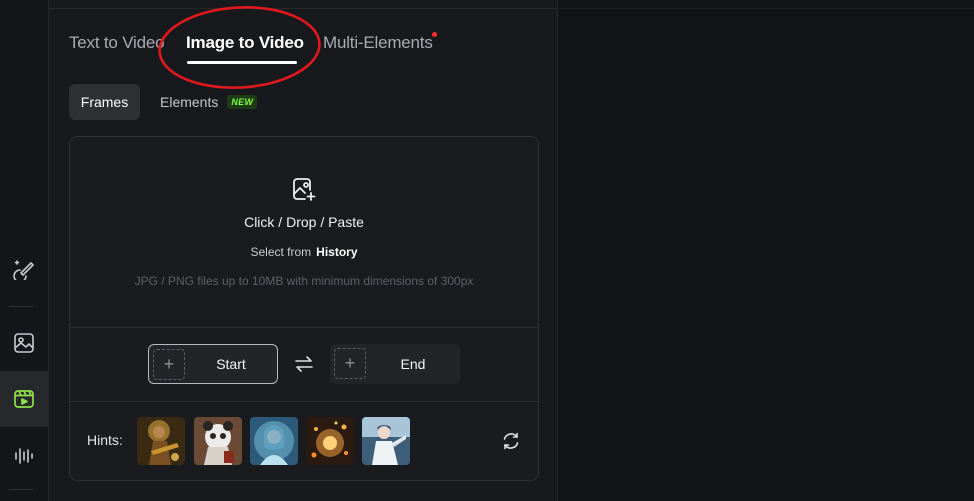  I want to click on active-tab-underline, so click(242, 62).